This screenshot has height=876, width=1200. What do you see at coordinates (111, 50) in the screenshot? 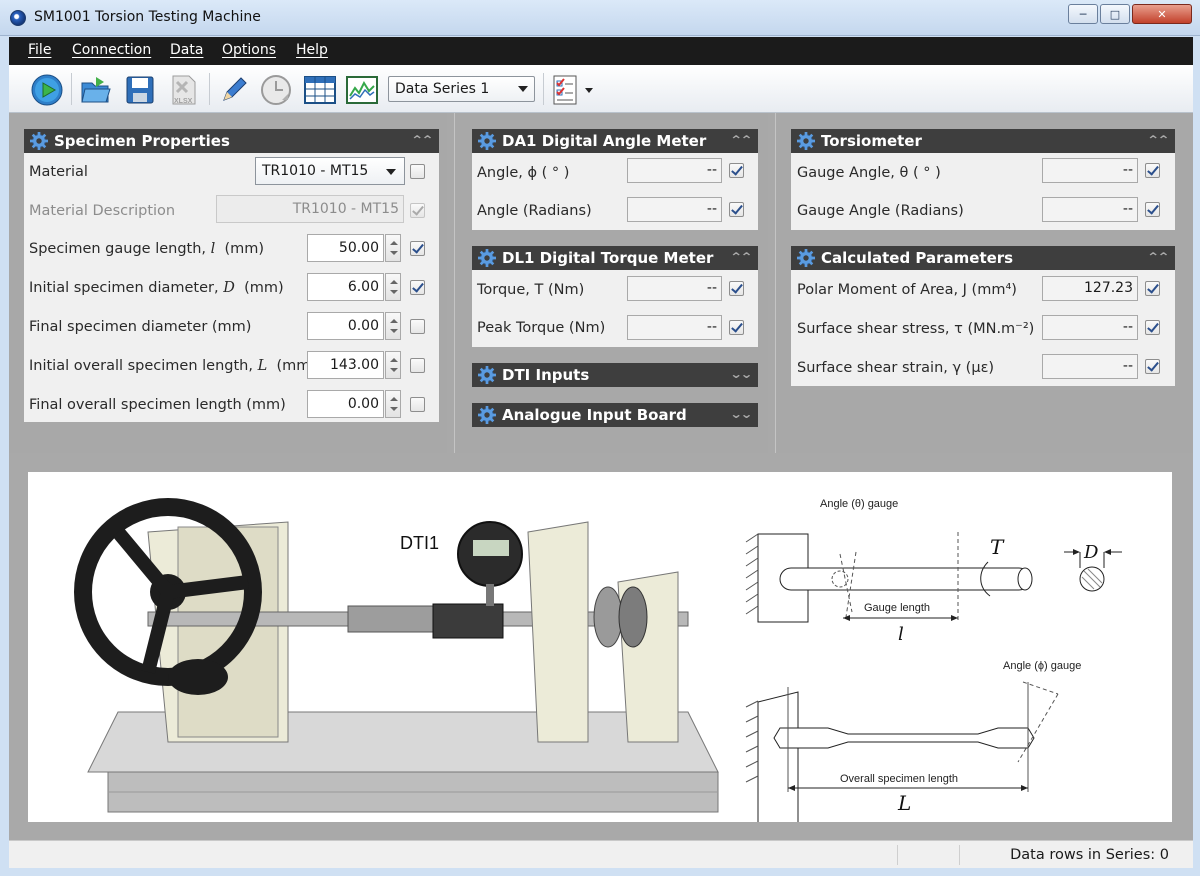
I see `menu-connection: Connection` at bounding box center [111, 50].